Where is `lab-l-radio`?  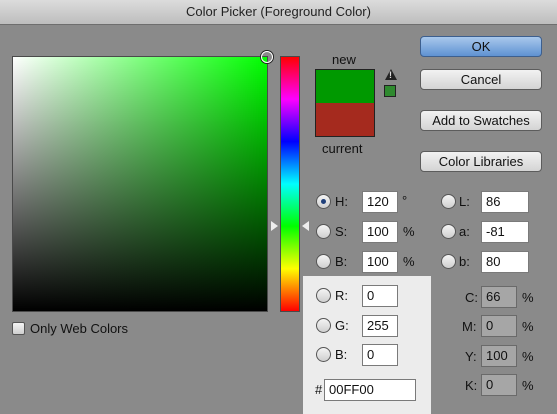 lab-l-radio is located at coordinates (448, 201).